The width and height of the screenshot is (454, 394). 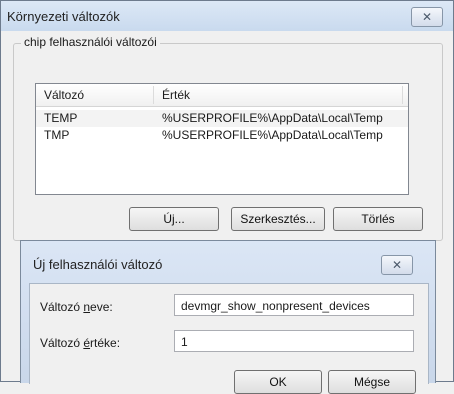 What do you see at coordinates (227, 16) in the screenshot?
I see `title-bar: Környezeti változók ✕` at bounding box center [227, 16].